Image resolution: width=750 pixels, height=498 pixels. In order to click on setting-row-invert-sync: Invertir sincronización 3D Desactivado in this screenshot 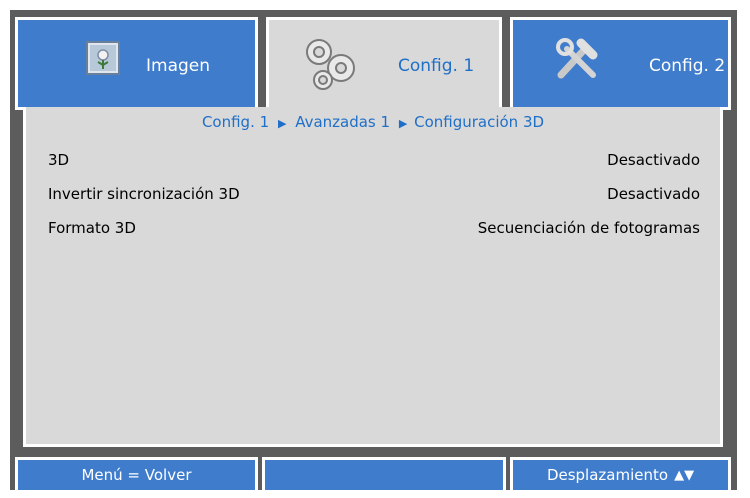, I will do `click(374, 198)`.